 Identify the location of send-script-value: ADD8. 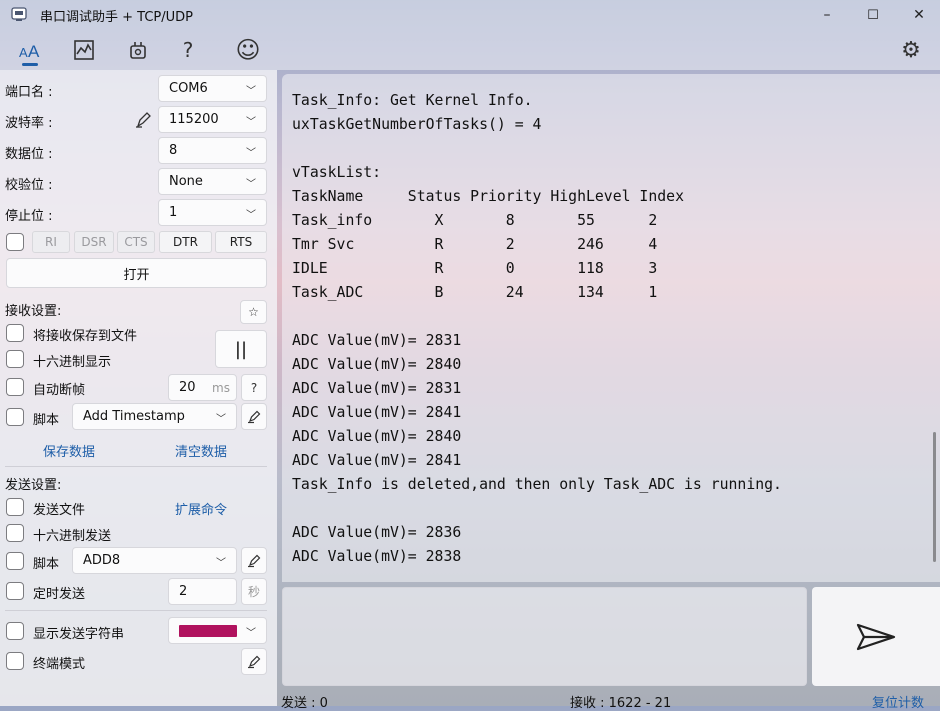
(102, 560).